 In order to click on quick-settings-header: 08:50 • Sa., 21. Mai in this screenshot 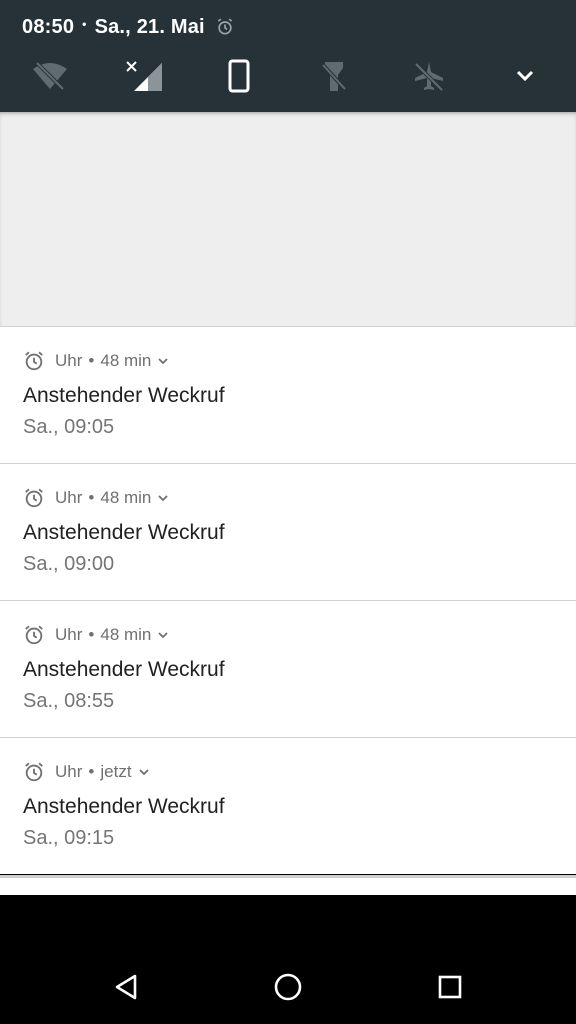, I will do `click(288, 56)`.